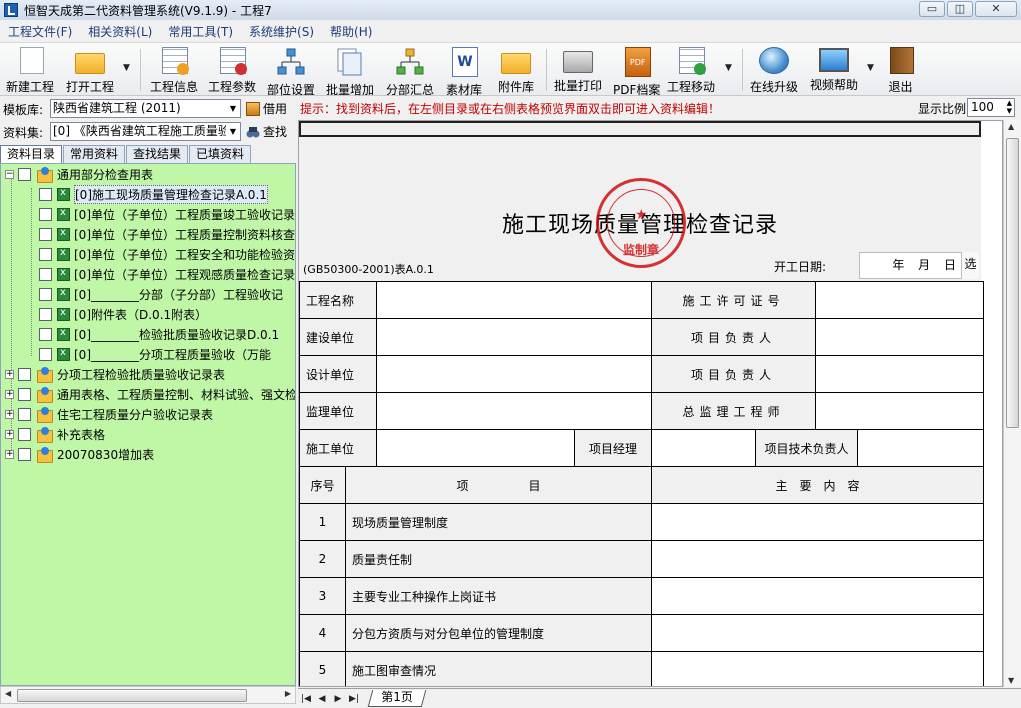  I want to click on input-design-leader, so click(899, 374).